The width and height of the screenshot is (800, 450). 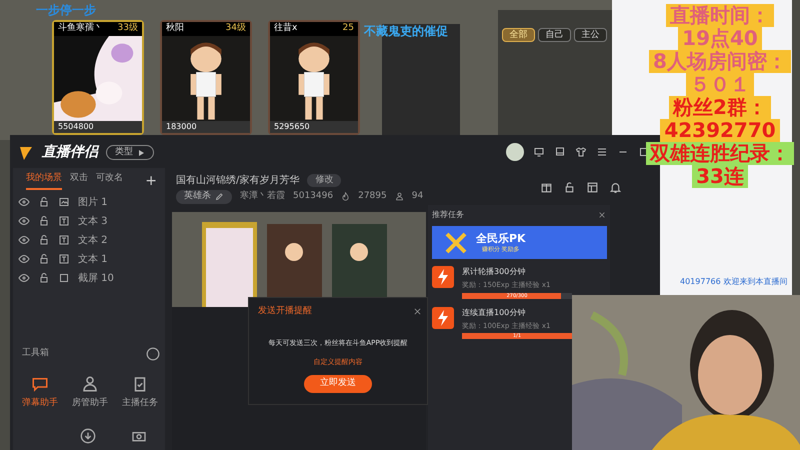 What do you see at coordinates (206, 127) in the screenshot?
I see `player-score: 183000` at bounding box center [206, 127].